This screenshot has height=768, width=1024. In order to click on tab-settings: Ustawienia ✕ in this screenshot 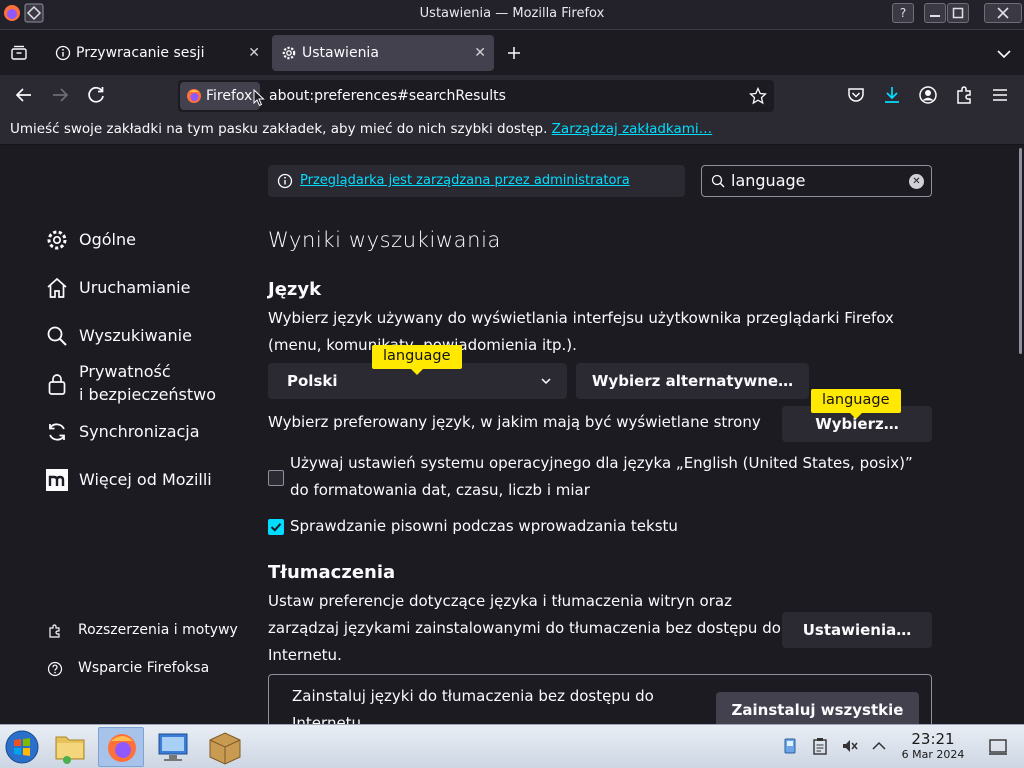, I will do `click(383, 53)`.